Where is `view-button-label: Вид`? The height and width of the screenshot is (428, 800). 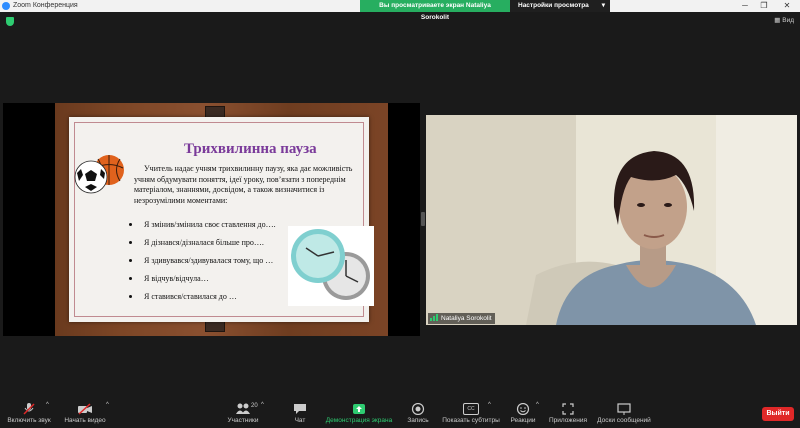 view-button-label: Вид is located at coordinates (788, 20).